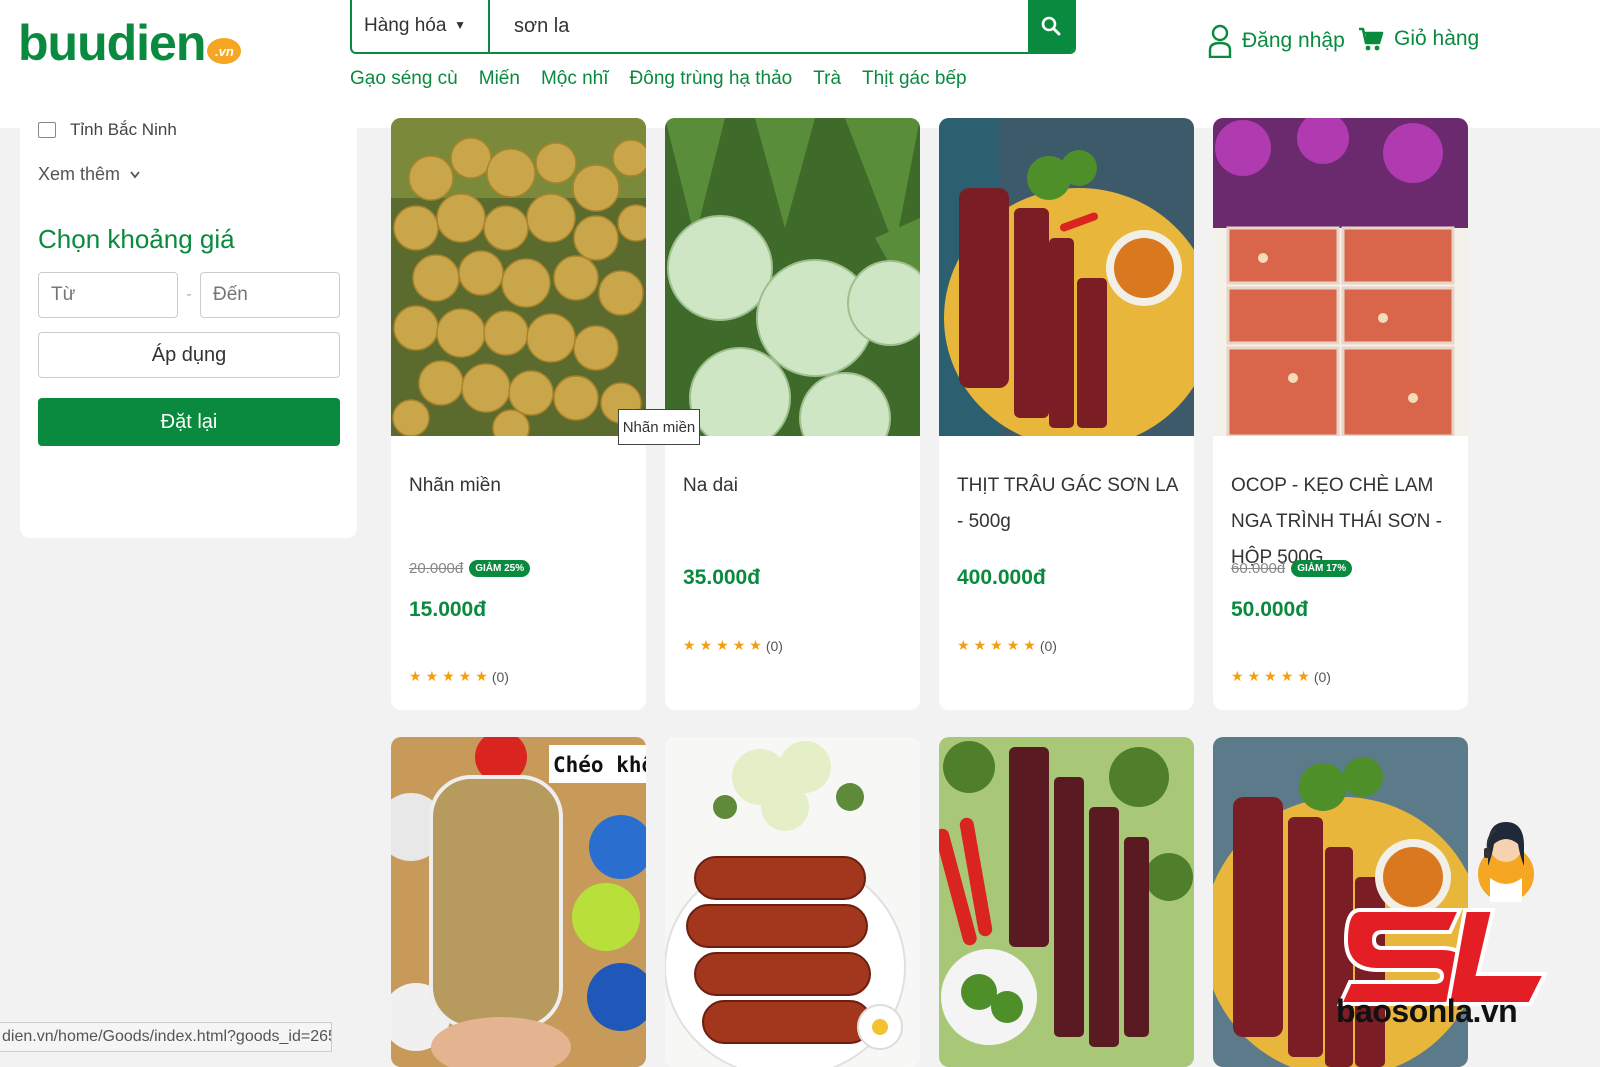 Image resolution: width=1600 pixels, height=1067 pixels. Describe the element at coordinates (79, 174) in the screenshot. I see `see-more-label: Xem thêm` at that location.